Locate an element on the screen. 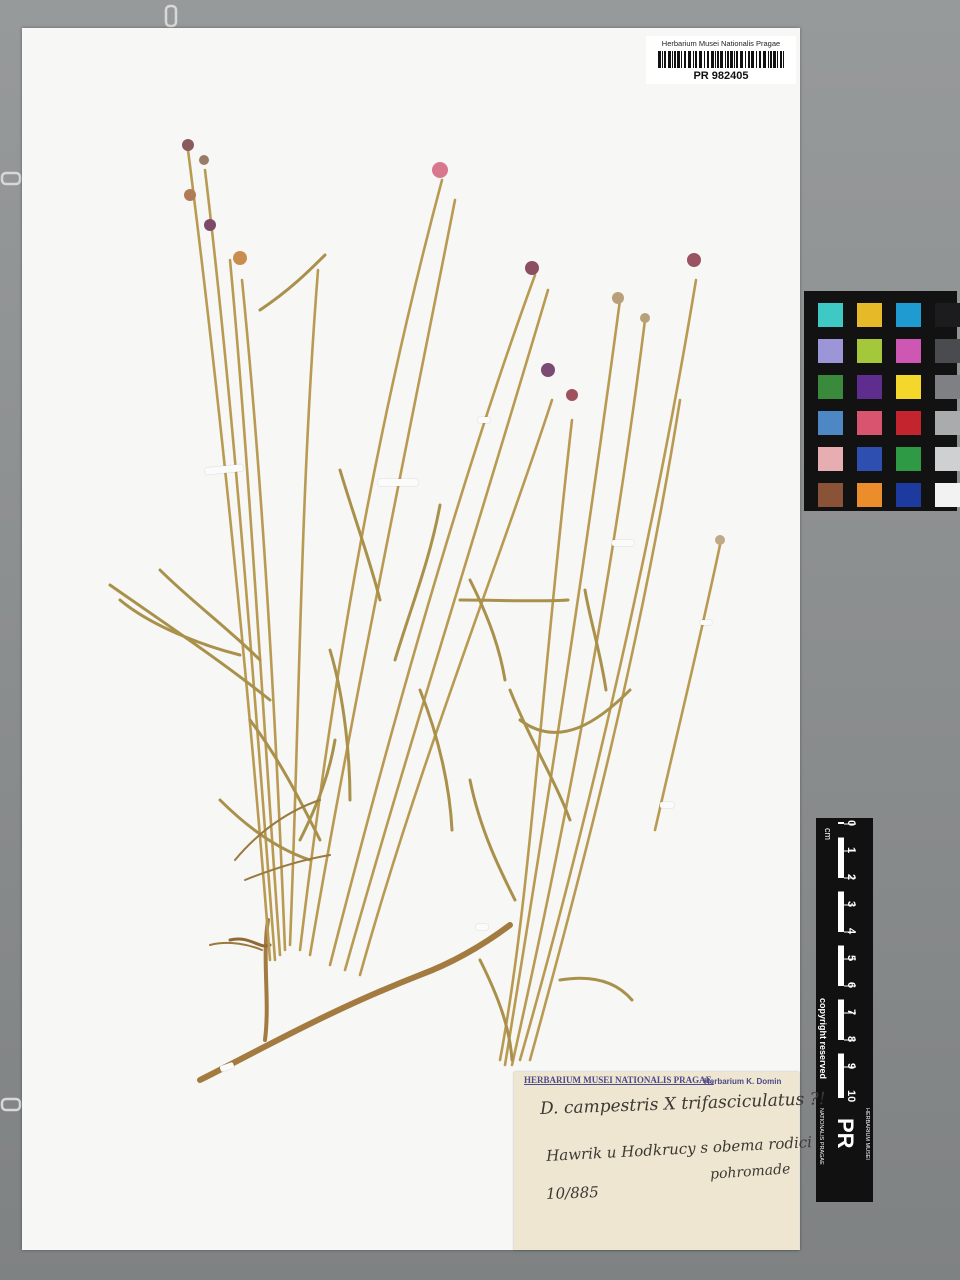 This screenshot has height=1280, width=960. ruler-number: 2 is located at coordinates (851, 877).